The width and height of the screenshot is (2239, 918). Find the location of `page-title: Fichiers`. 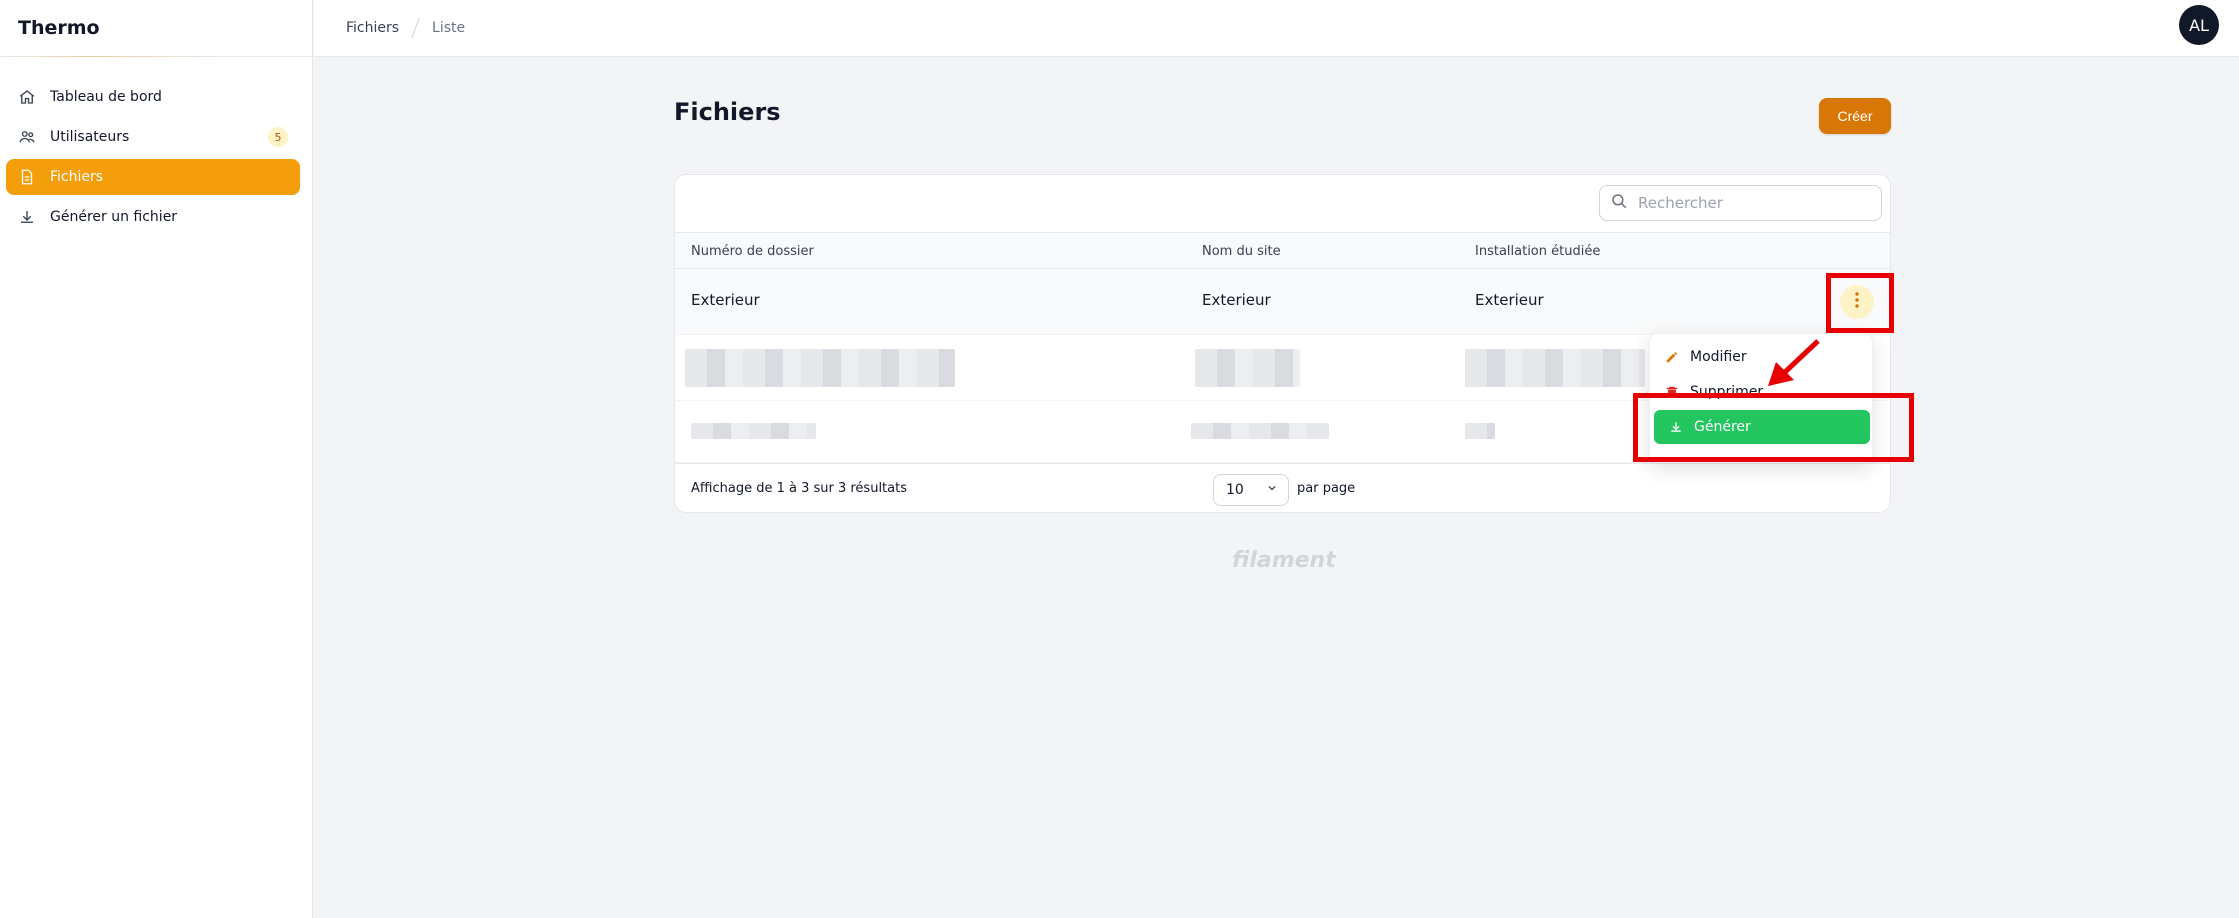

page-title: Fichiers is located at coordinates (727, 112).